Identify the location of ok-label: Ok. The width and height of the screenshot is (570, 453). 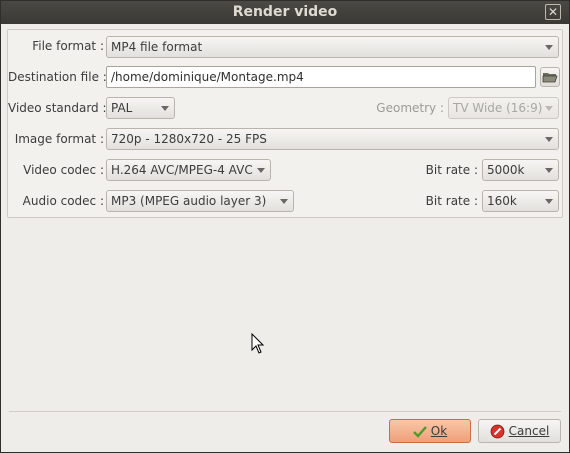
(439, 431).